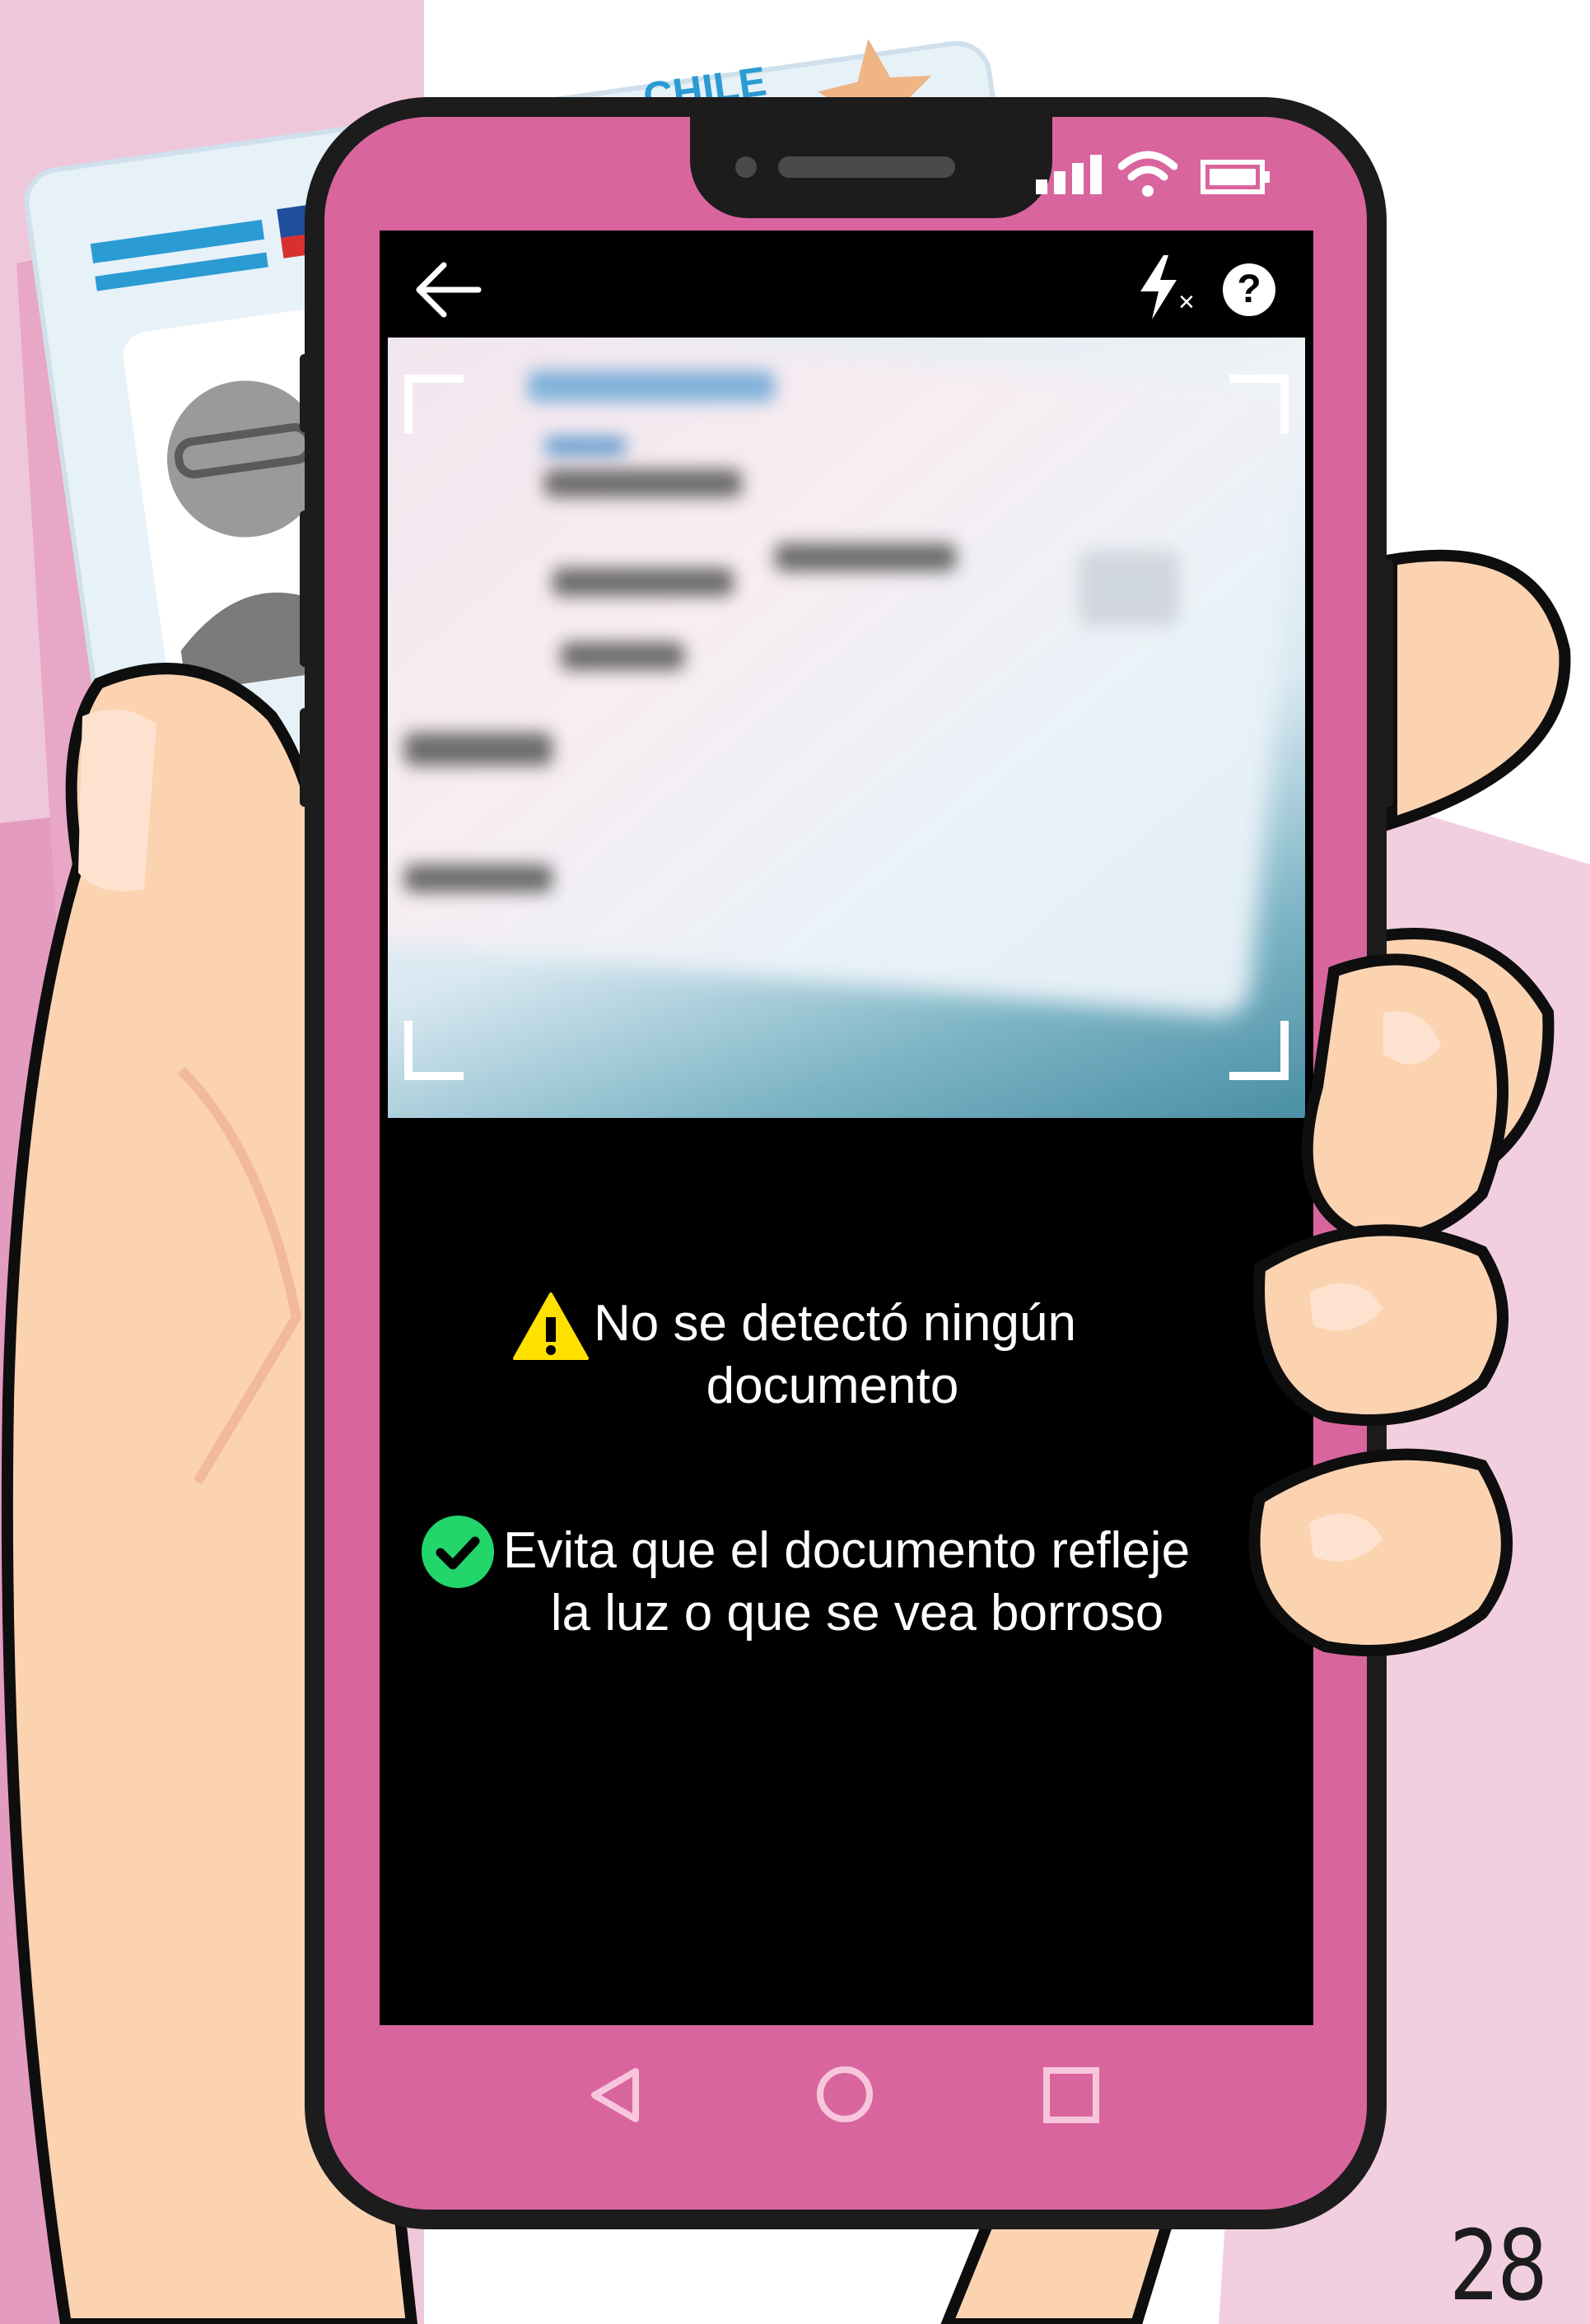 This screenshot has height=2324, width=1590. What do you see at coordinates (1159, 287) in the screenshot?
I see `flash-off-icon` at bounding box center [1159, 287].